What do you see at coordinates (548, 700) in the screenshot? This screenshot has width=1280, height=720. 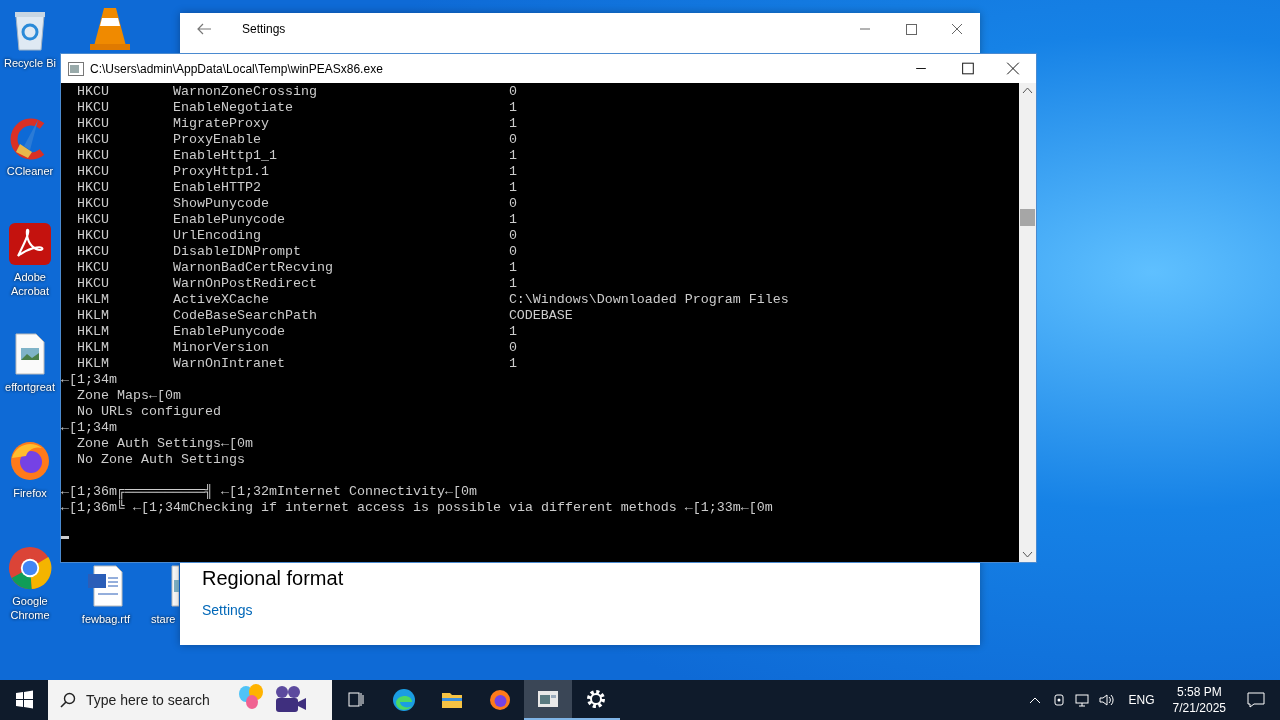 I see `taskbar-app-button` at bounding box center [548, 700].